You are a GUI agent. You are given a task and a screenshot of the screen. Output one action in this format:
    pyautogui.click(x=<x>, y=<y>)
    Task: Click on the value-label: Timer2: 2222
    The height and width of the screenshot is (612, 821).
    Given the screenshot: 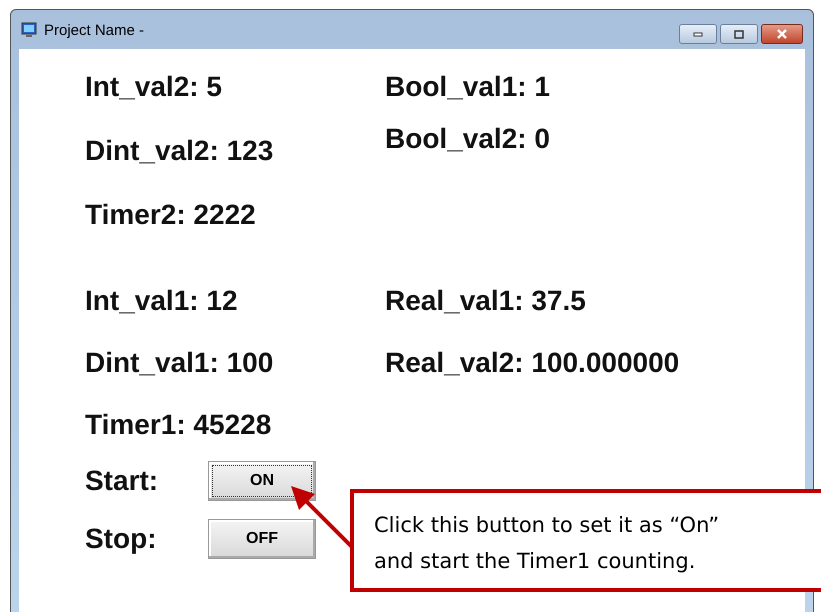 What is the action you would take?
    pyautogui.click(x=171, y=215)
    